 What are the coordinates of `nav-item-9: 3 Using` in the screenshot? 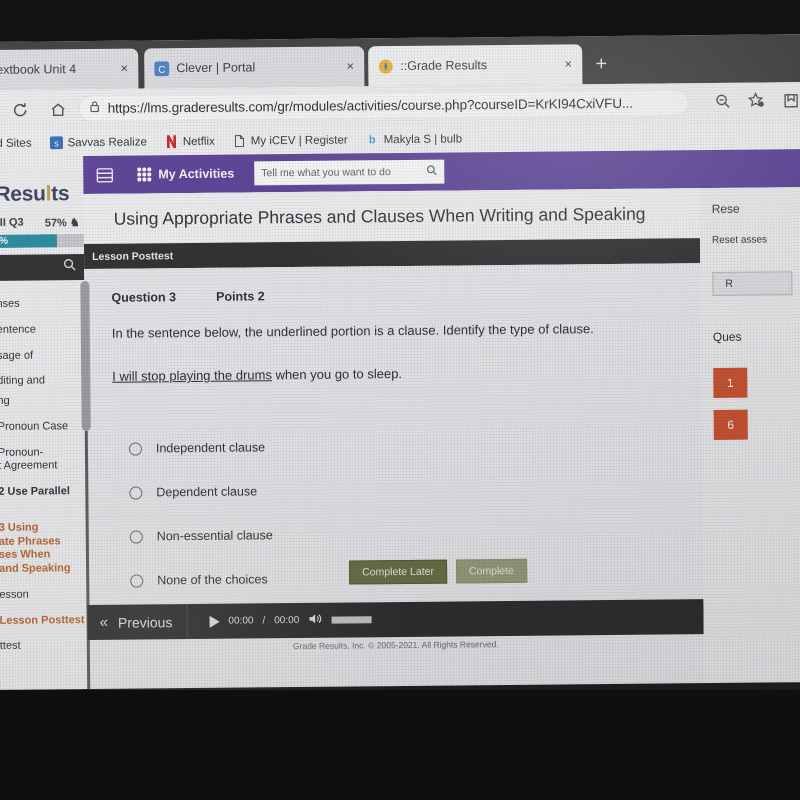 It's located at (43, 520).